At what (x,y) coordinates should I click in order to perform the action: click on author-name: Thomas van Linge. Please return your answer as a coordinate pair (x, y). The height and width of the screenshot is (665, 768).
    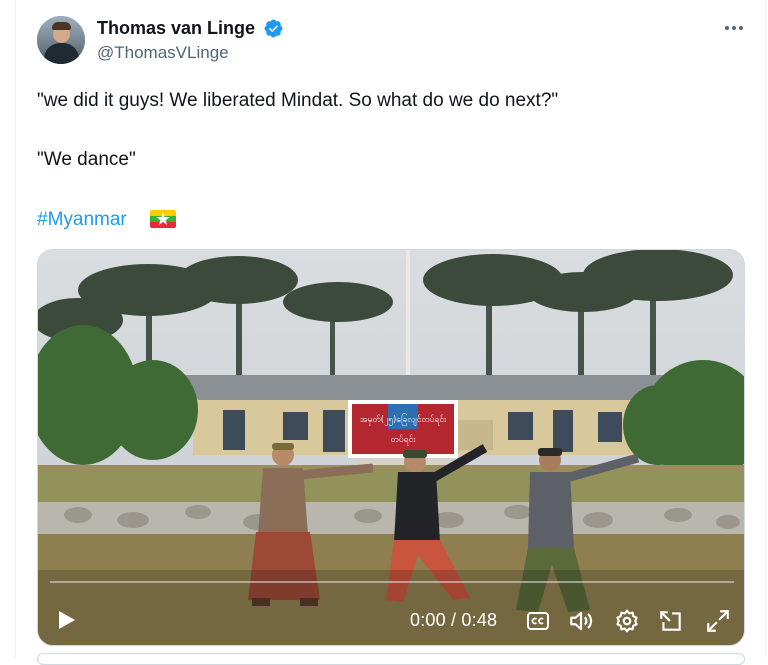
    Looking at the image, I should click on (176, 28).